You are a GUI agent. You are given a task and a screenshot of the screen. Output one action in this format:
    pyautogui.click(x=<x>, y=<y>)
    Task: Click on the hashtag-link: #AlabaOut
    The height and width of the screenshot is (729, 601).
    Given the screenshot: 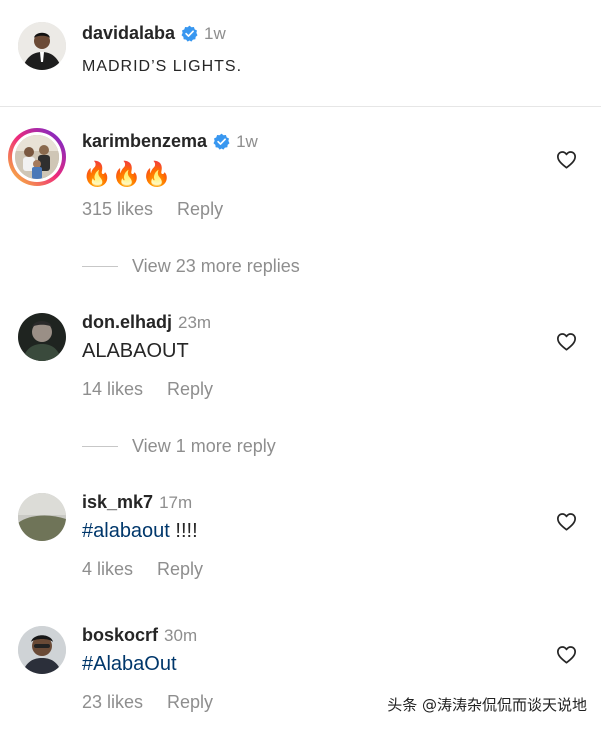 What is the action you would take?
    pyautogui.click(x=129, y=664)
    